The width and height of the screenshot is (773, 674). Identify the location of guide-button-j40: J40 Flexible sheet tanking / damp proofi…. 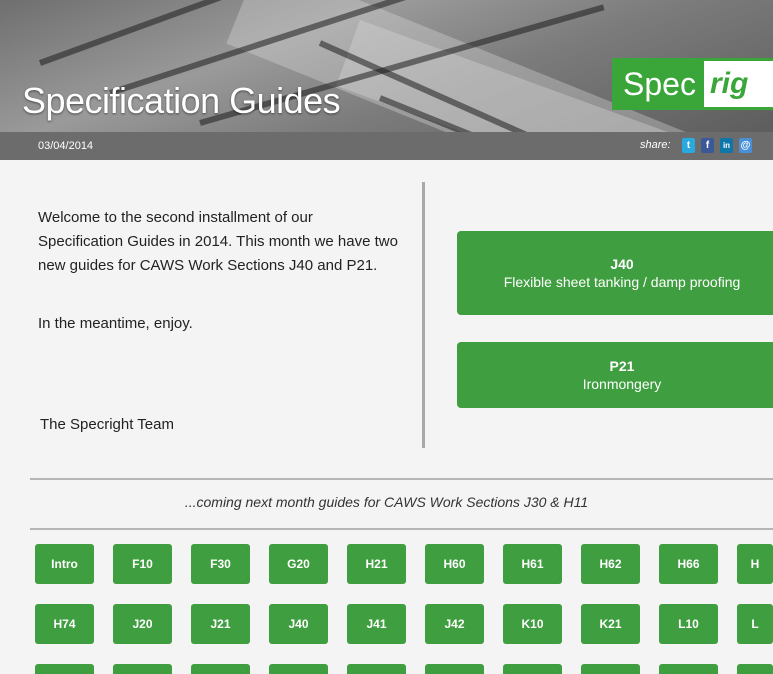
(615, 273).